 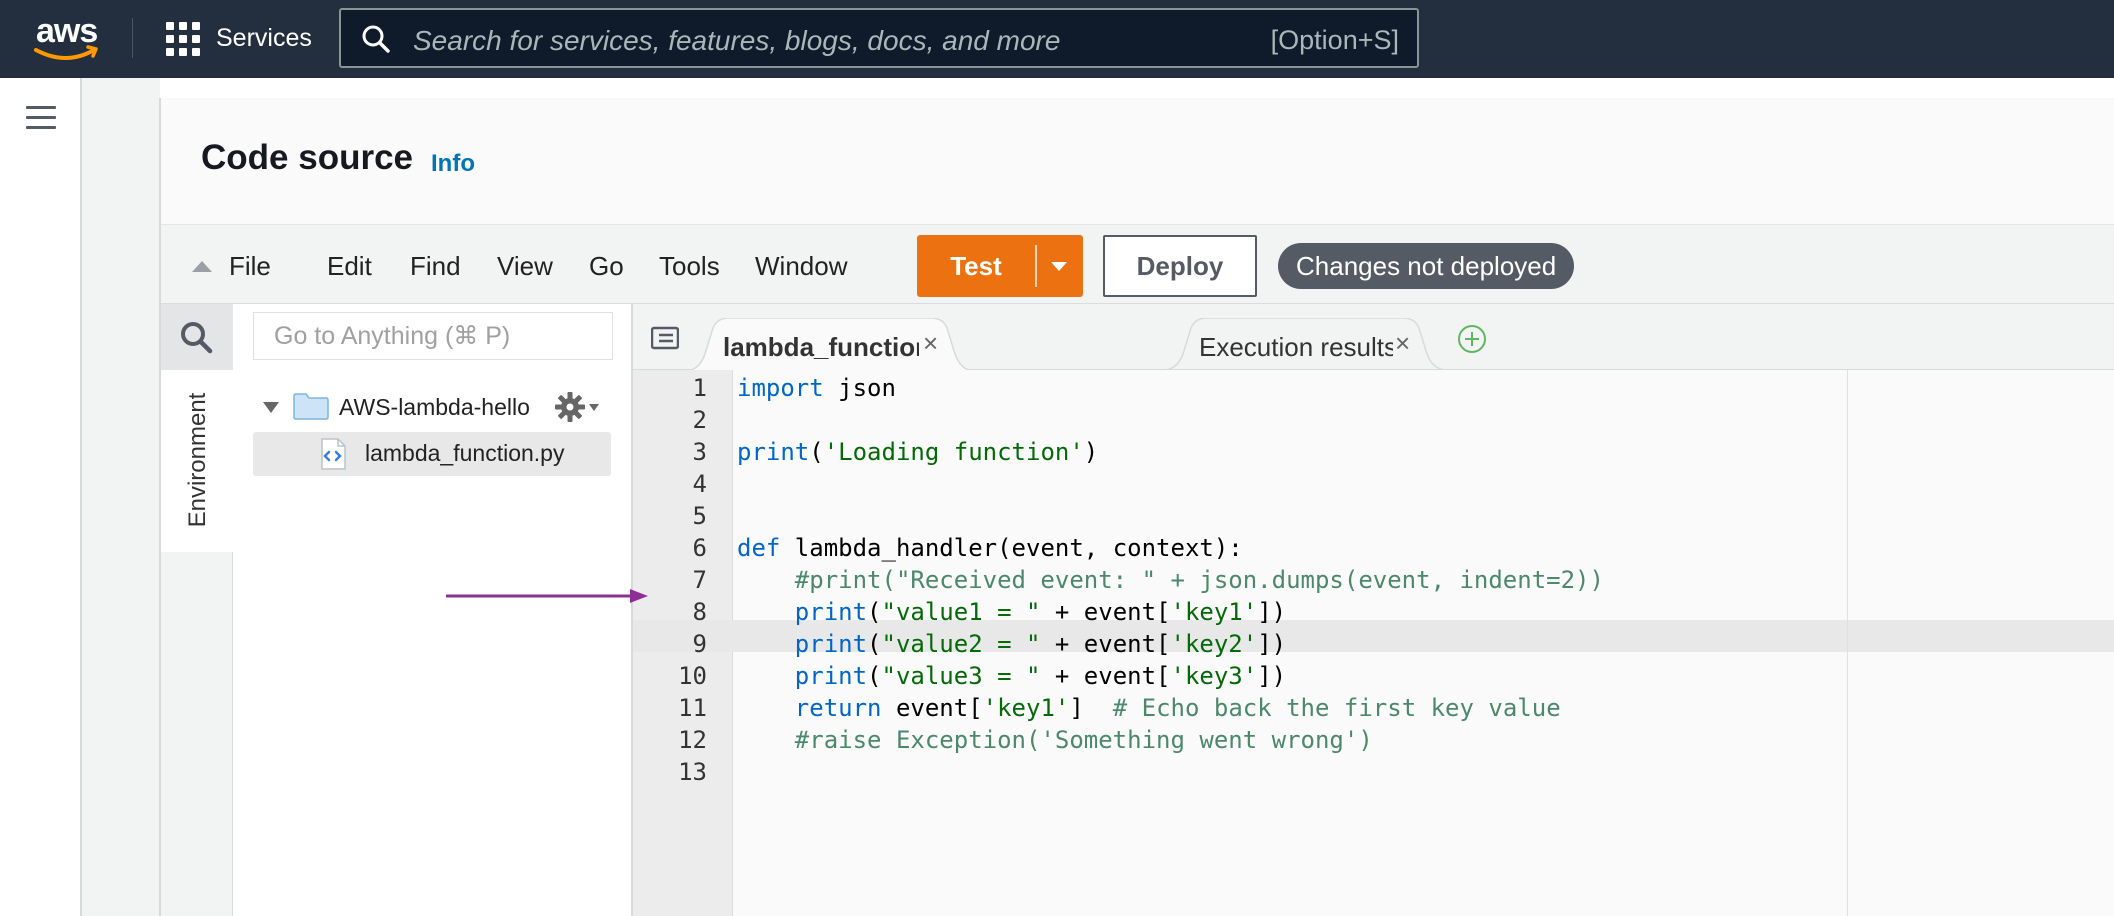 What do you see at coordinates (699, 388) in the screenshot?
I see `line-number: 1` at bounding box center [699, 388].